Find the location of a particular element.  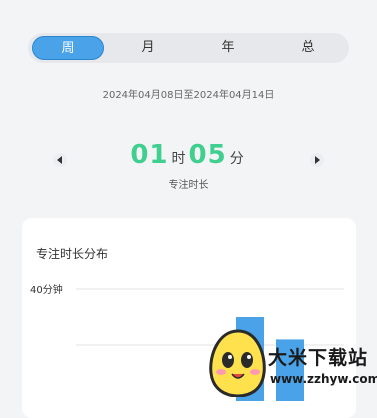

tab-month: 月 is located at coordinates (148, 48).